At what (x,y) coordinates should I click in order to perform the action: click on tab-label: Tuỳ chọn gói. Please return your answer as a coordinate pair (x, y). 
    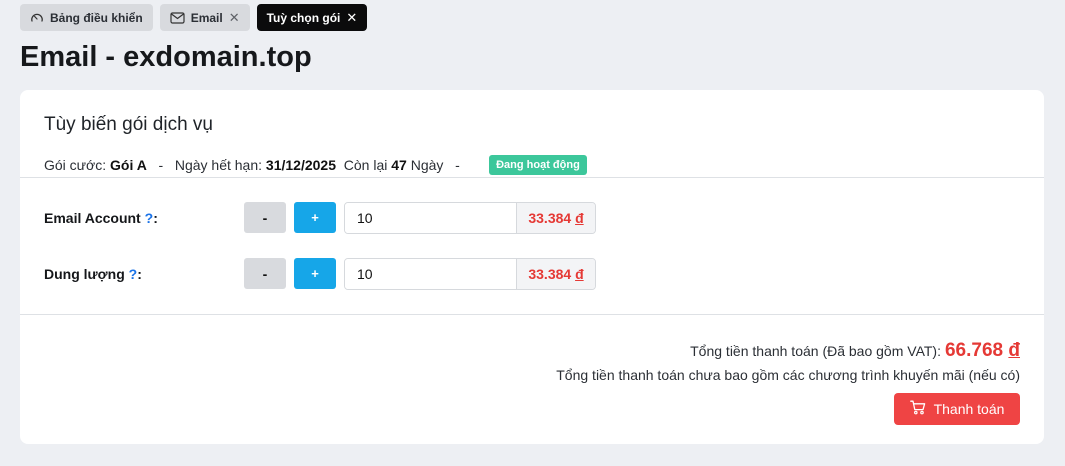
    Looking at the image, I should click on (303, 17).